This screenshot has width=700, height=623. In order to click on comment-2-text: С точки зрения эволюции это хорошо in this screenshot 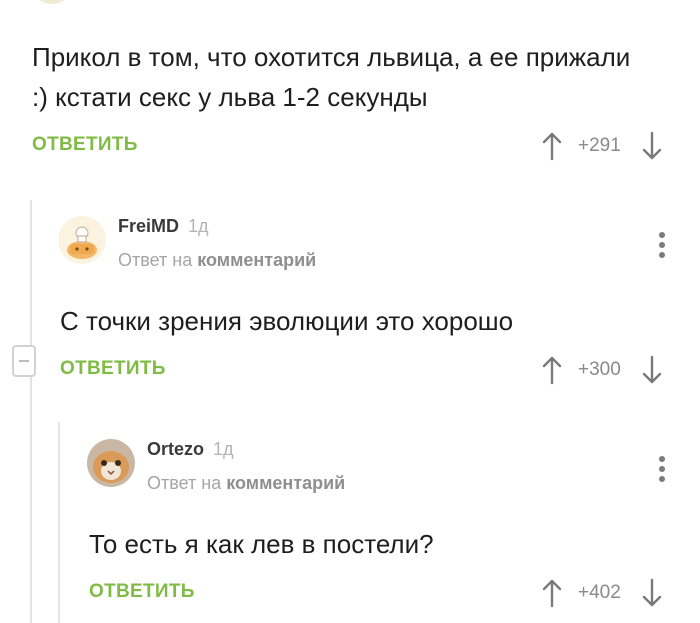, I will do `click(287, 321)`.